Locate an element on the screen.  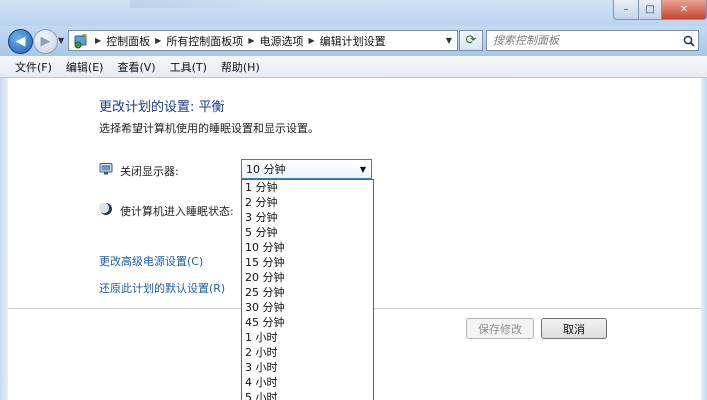
maximize-button: □ is located at coordinates (650, 10).